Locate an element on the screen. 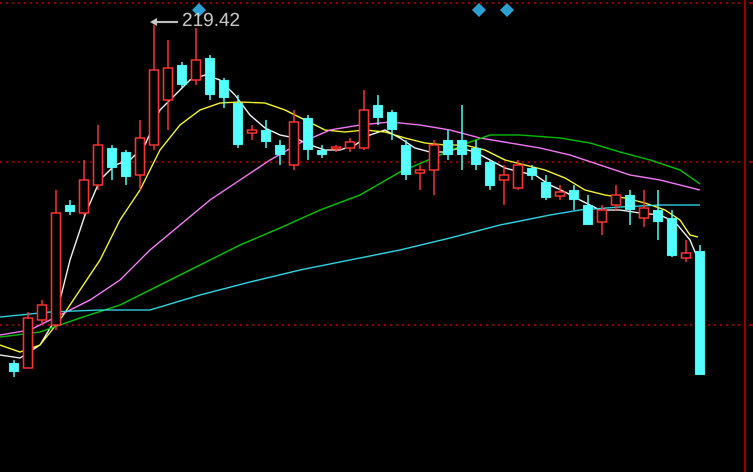  high-price-label: 219.42 is located at coordinates (211, 21).